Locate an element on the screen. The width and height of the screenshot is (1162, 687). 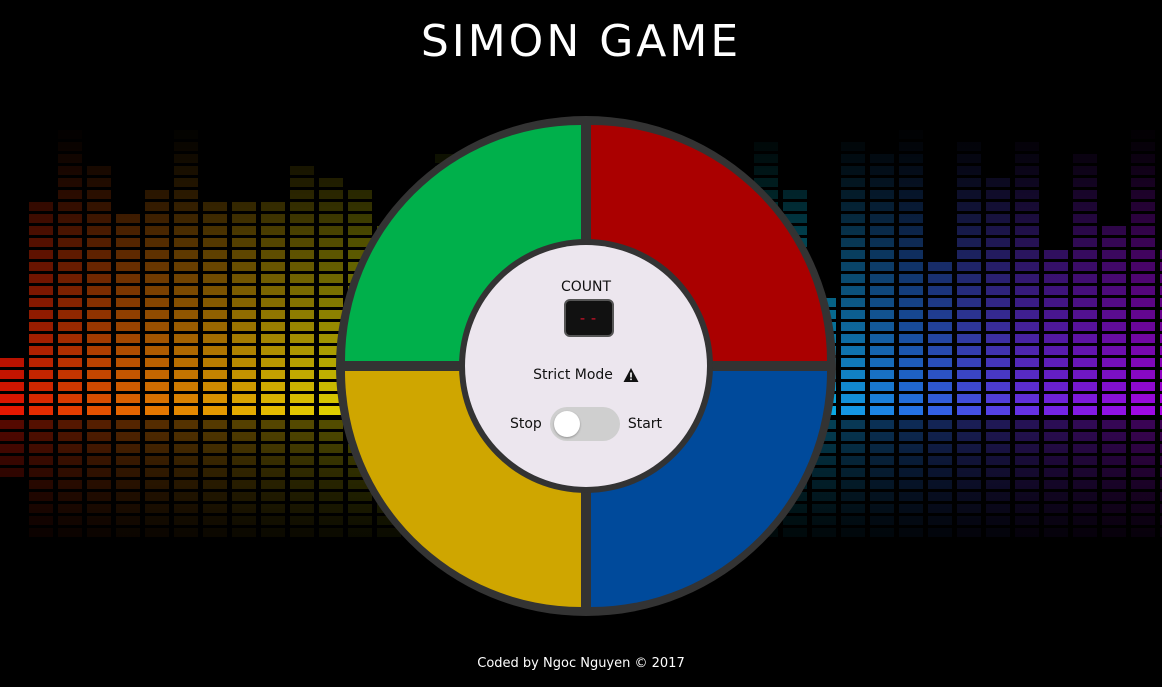
stop-label: Stop is located at coordinates (525, 424).